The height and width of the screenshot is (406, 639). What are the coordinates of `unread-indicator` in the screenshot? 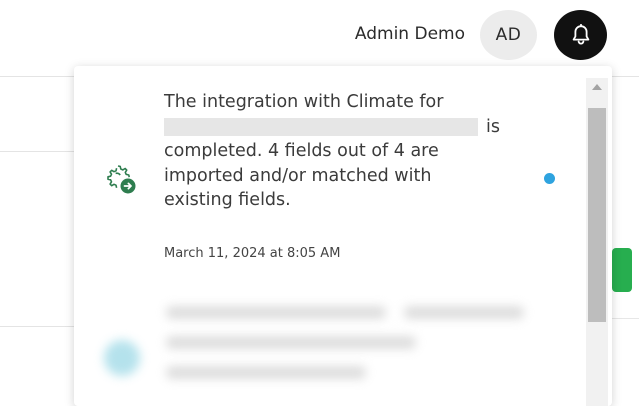 It's located at (549, 178).